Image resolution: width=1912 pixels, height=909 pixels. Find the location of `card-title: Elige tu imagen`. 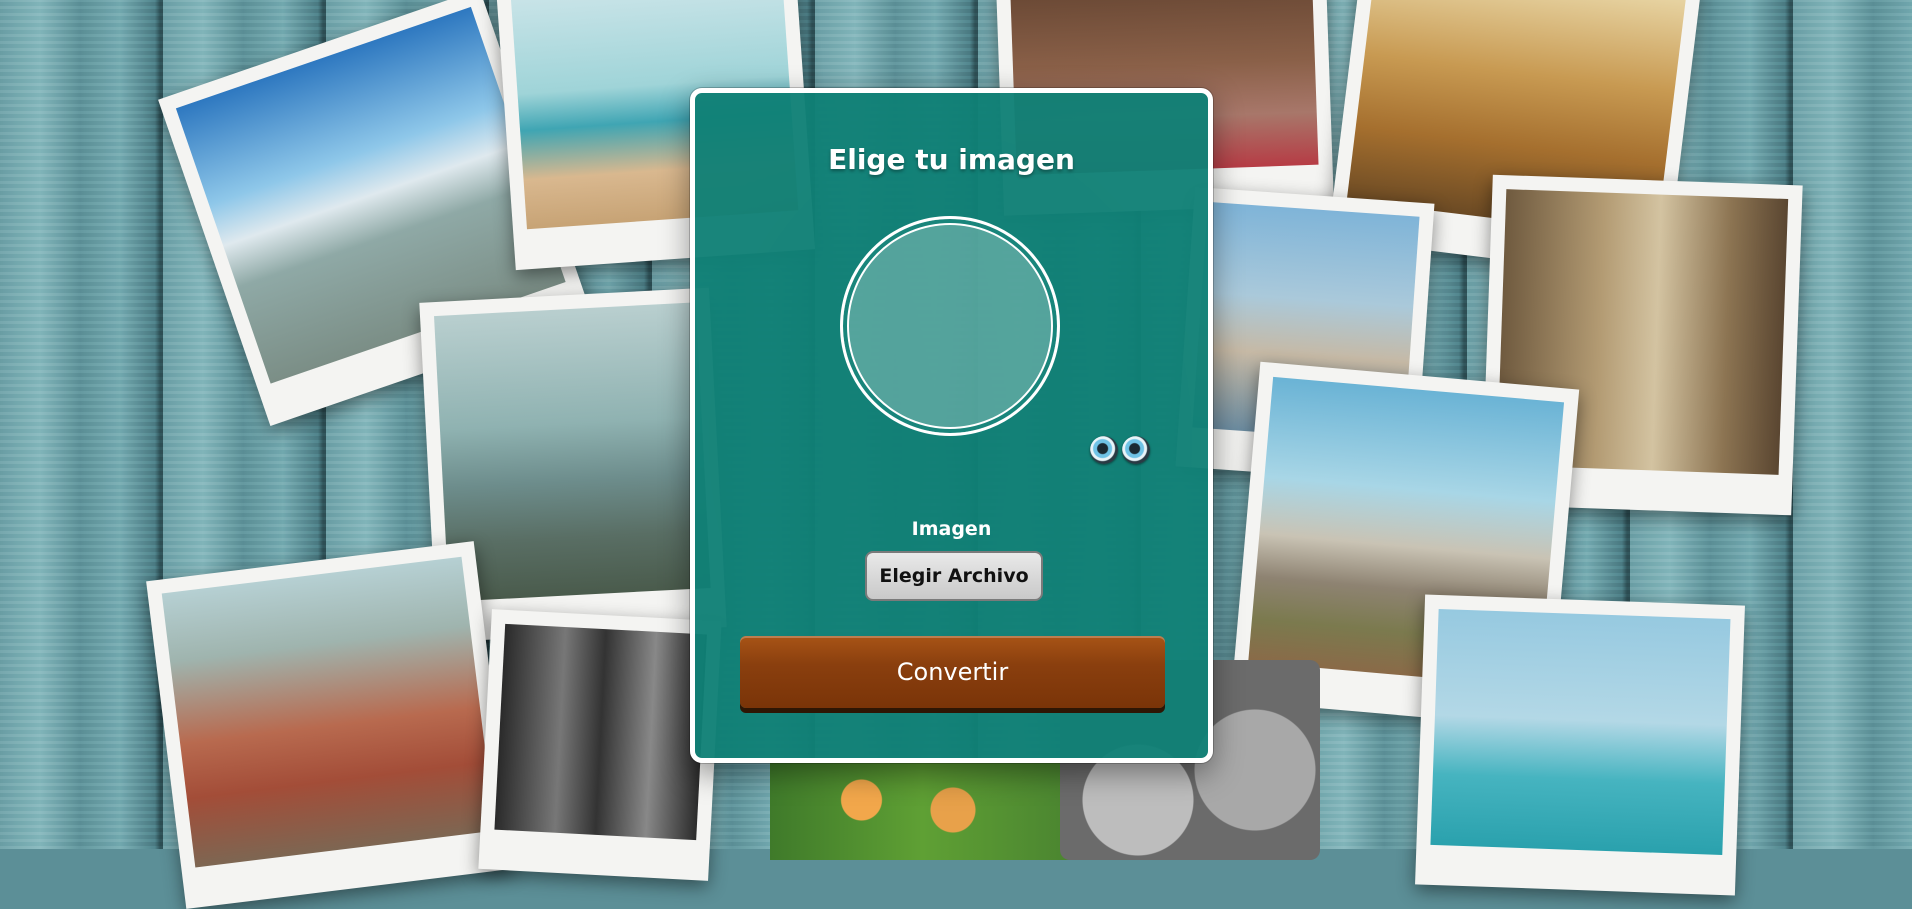

card-title: Elige tu imagen is located at coordinates (951, 159).